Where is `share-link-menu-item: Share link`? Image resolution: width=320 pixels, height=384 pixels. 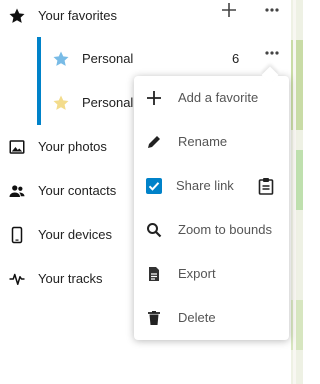 share-link-menu-item: Share link is located at coordinates (211, 186).